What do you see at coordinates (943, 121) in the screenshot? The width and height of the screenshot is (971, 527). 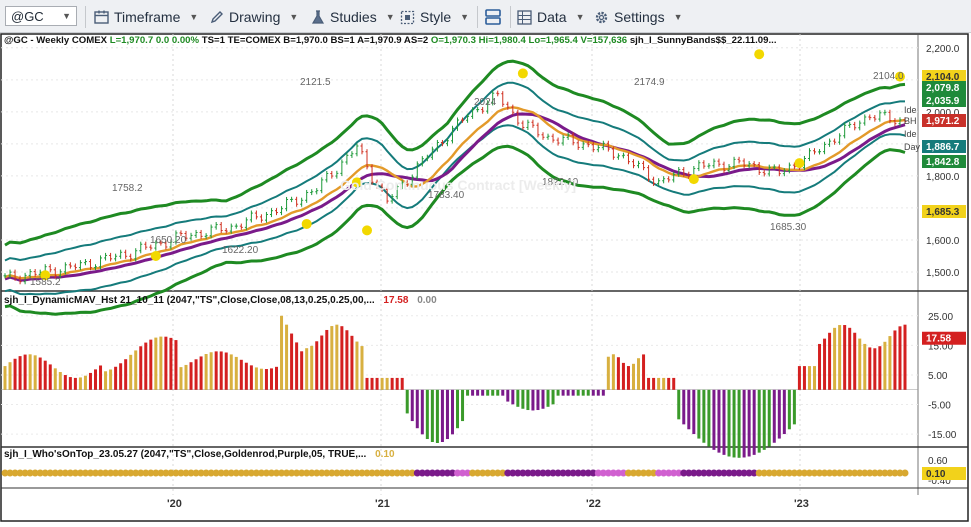 I see `price-tag-label: 1,971.2` at bounding box center [943, 121].